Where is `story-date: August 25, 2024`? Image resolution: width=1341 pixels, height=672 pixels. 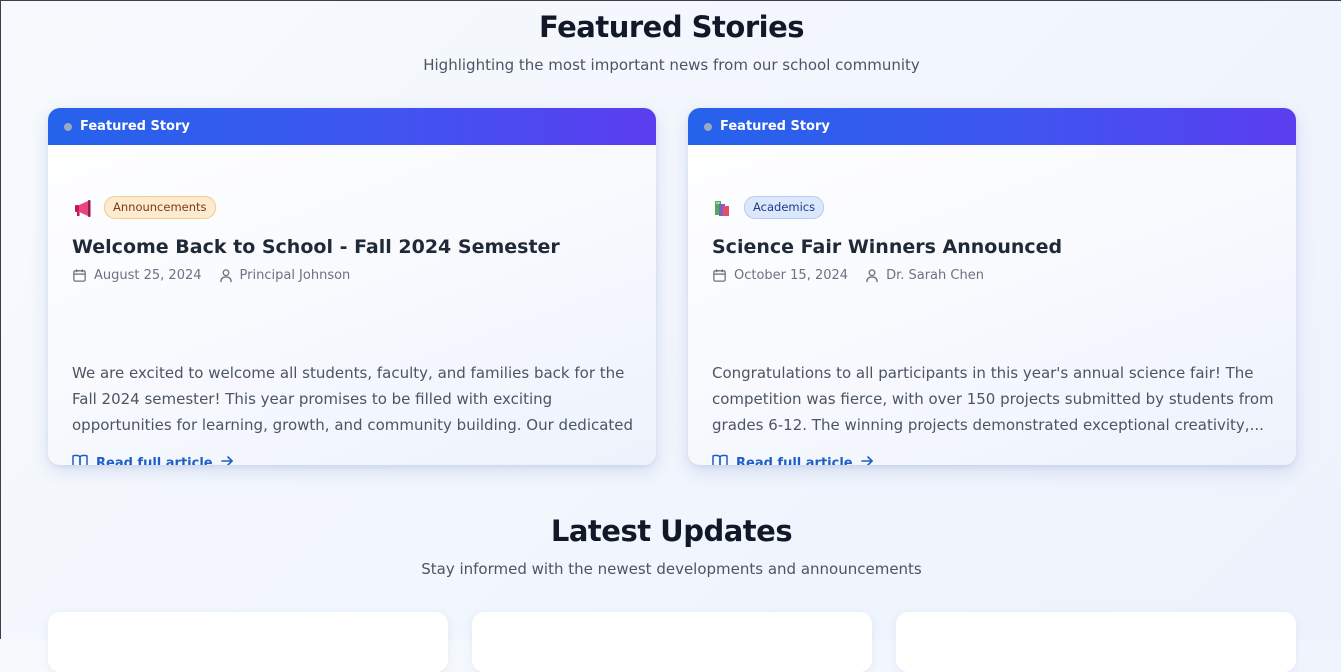 story-date: August 25, 2024 is located at coordinates (148, 275).